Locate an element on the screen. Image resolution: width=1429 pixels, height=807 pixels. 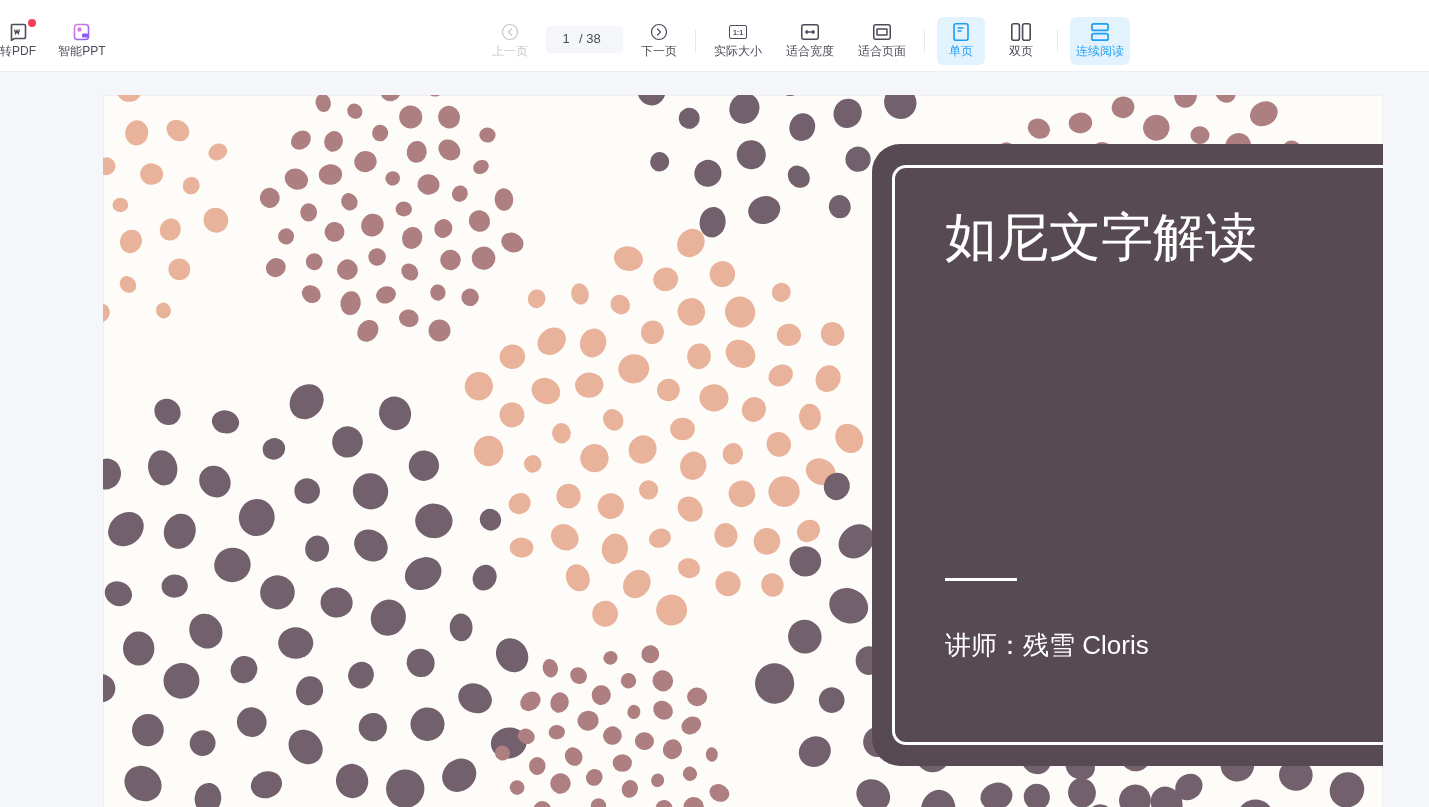
page-number-input: 1 is located at coordinates (566, 39).